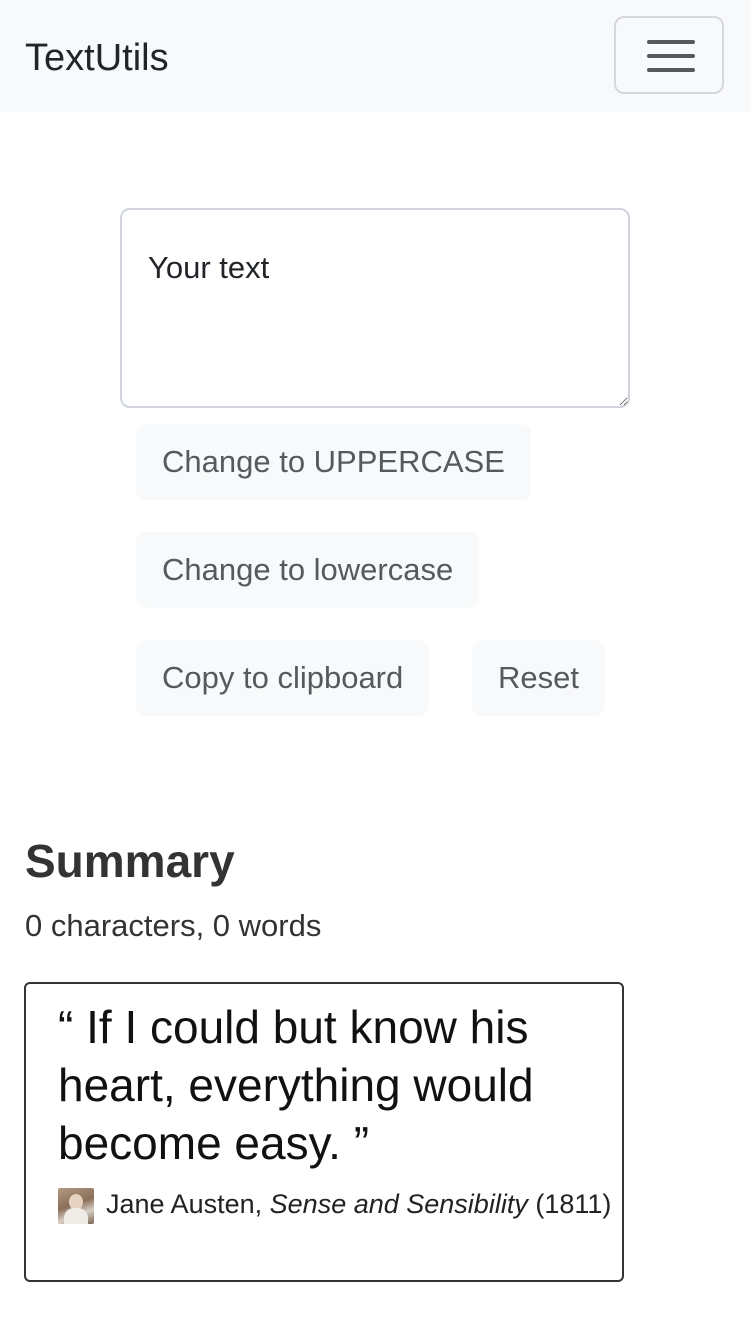 The height and width of the screenshot is (1334, 750). I want to click on quote-year: (1811), so click(573, 1204).